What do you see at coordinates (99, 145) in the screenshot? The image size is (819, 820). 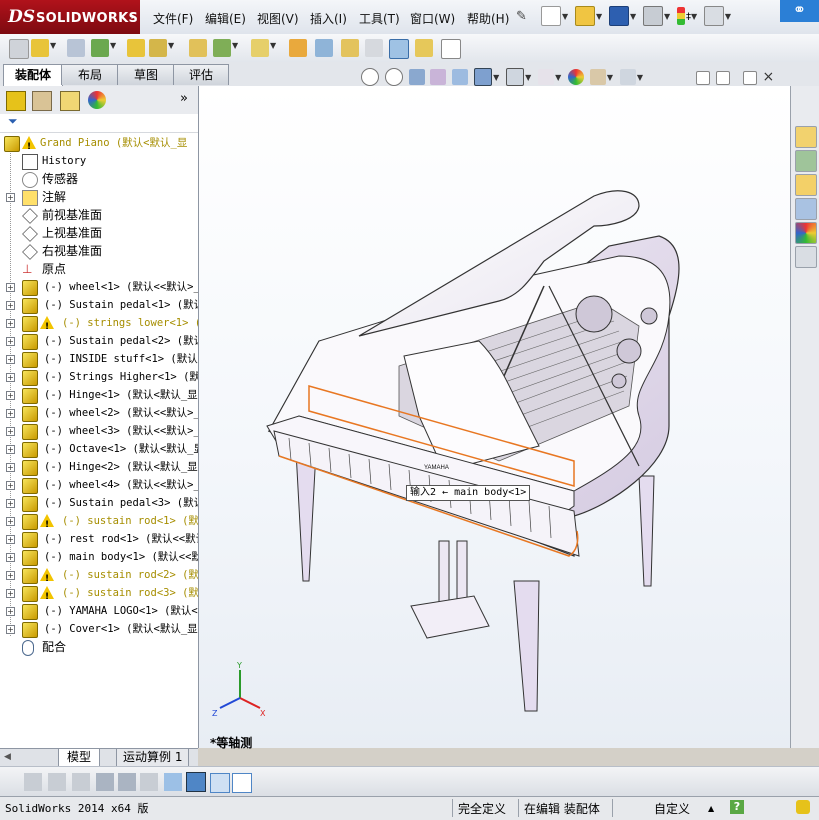 I see `tree-root-assembly: Grand Piano (默认<默认_显` at bounding box center [99, 145].